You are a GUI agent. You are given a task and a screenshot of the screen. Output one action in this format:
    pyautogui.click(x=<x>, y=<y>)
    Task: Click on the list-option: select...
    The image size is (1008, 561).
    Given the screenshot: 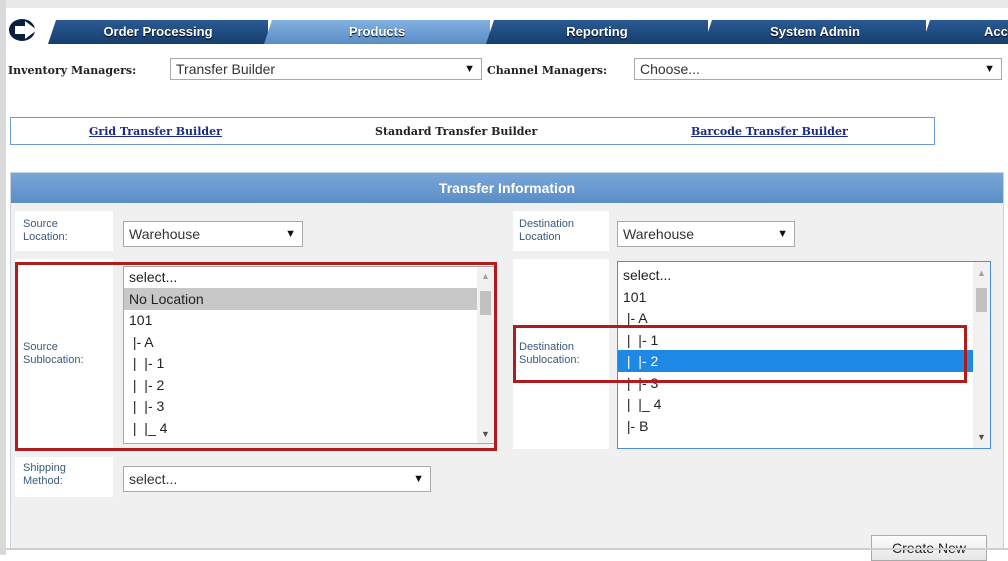 What is the action you would take?
    pyautogui.click(x=795, y=275)
    